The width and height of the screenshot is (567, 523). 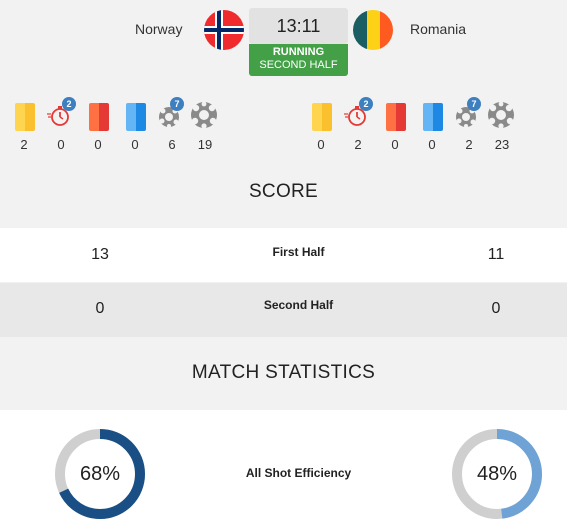 I want to click on home-goal-count: 19, so click(x=205, y=144).